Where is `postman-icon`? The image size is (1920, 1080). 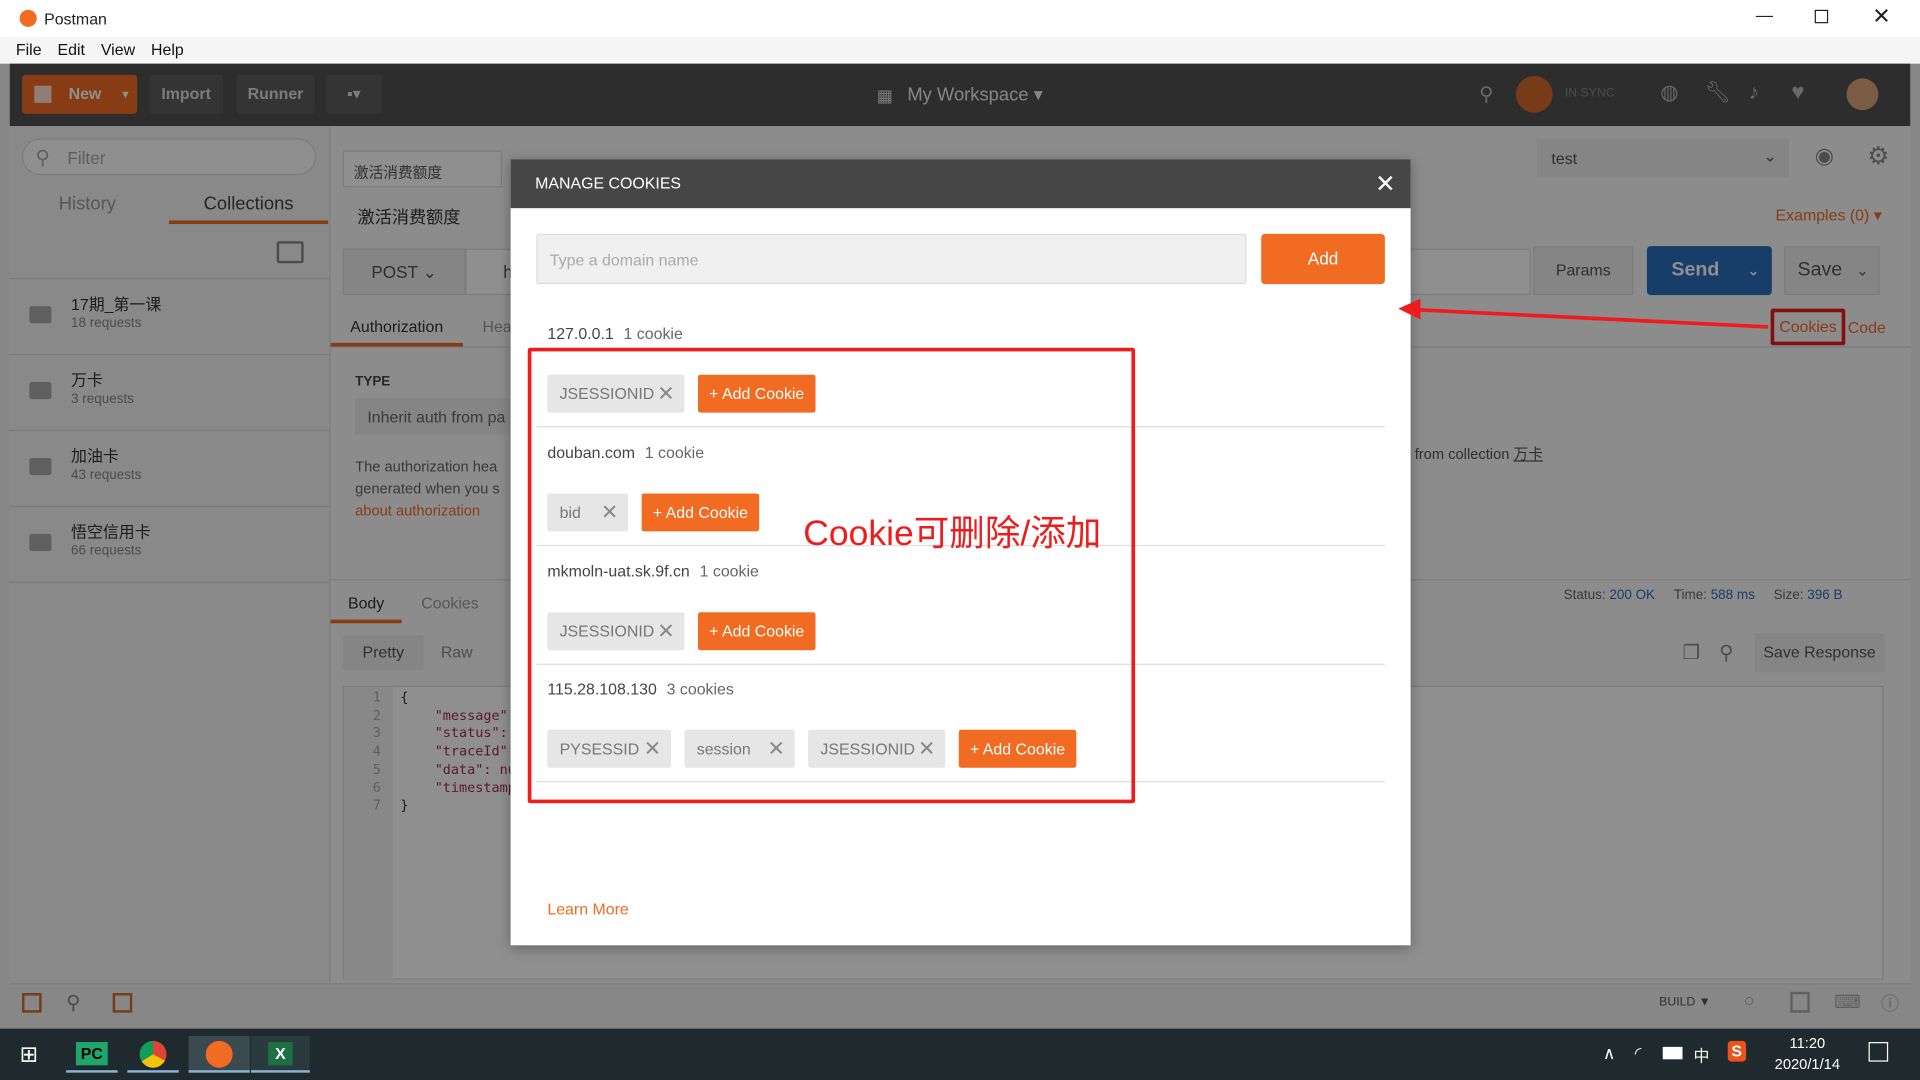
postman-icon is located at coordinates (219, 1054).